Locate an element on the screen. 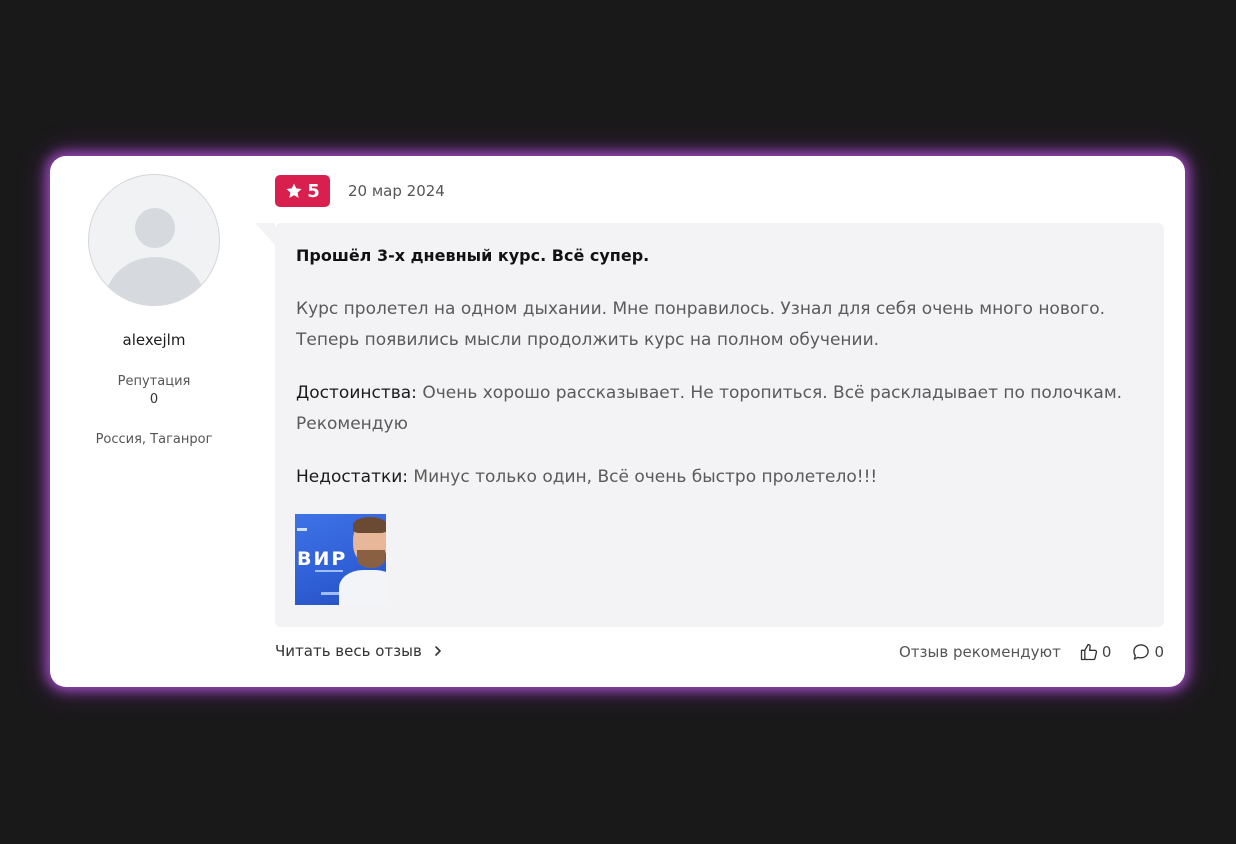  thumbs-up-icon is located at coordinates (1089, 652).